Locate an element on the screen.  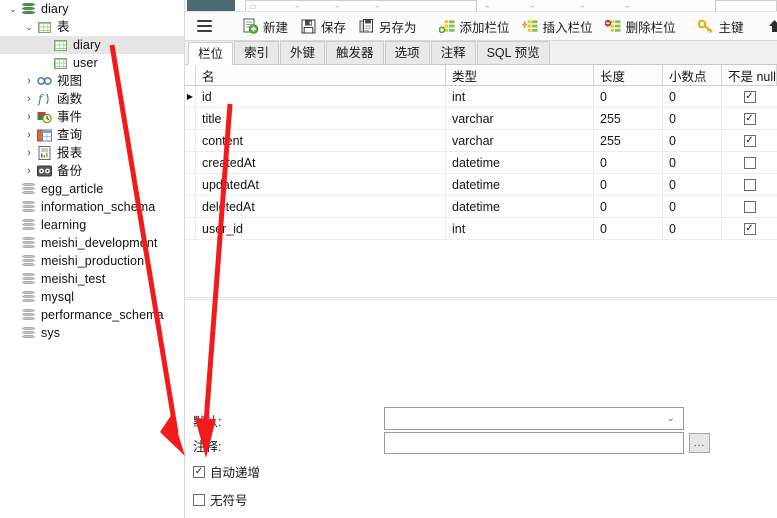
field-name-cell: id is located at coordinates (321, 96).